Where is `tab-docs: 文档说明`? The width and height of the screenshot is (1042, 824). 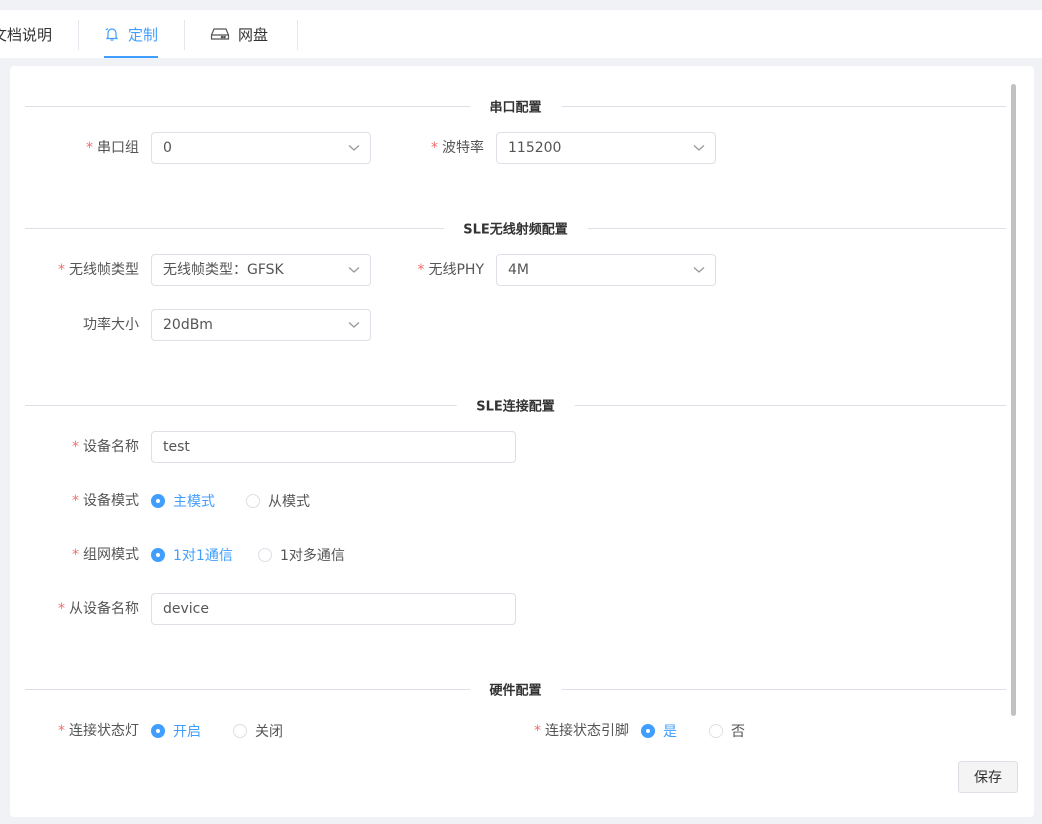 tab-docs: 文档说明 is located at coordinates (26, 34).